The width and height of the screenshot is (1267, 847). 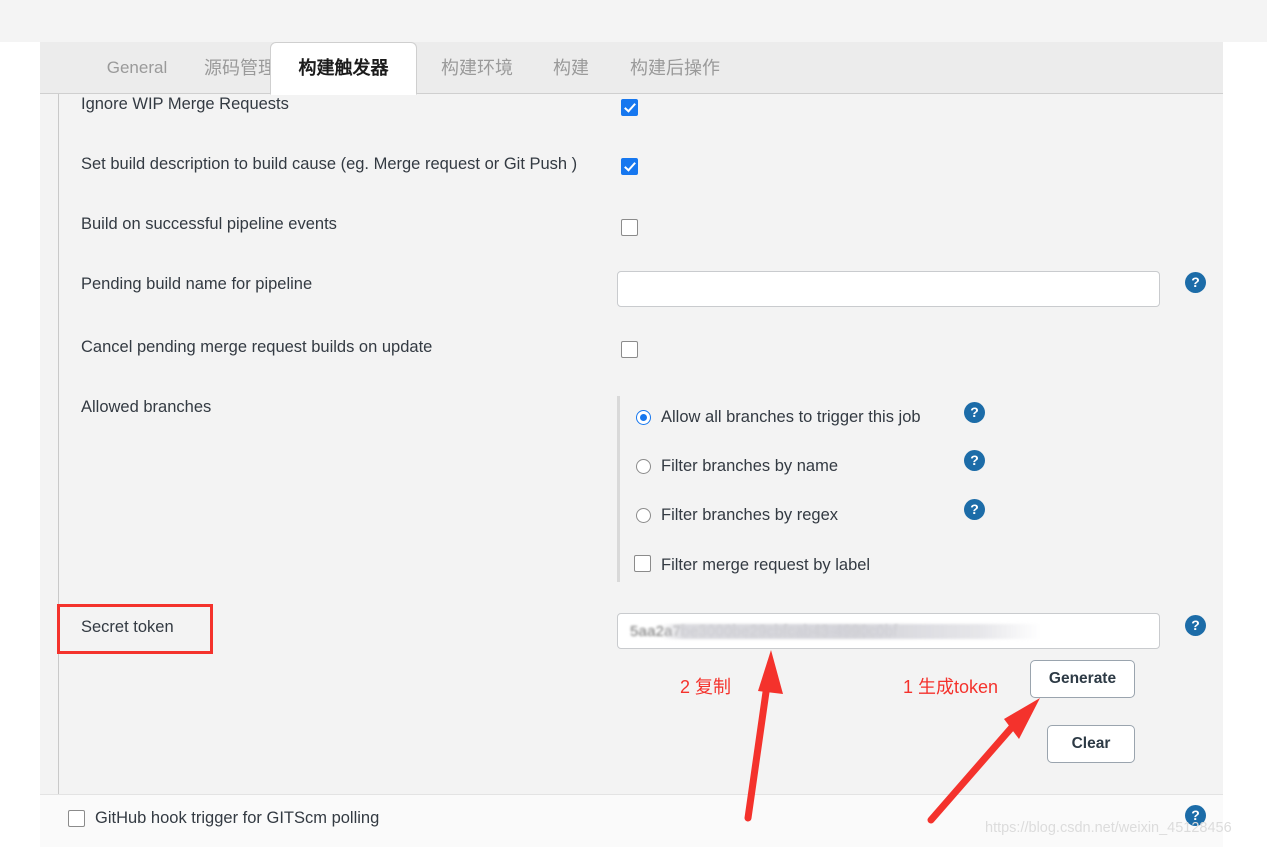 What do you see at coordinates (629, 227) in the screenshot?
I see `checkbox-build-on-successful-pipeline-events` at bounding box center [629, 227].